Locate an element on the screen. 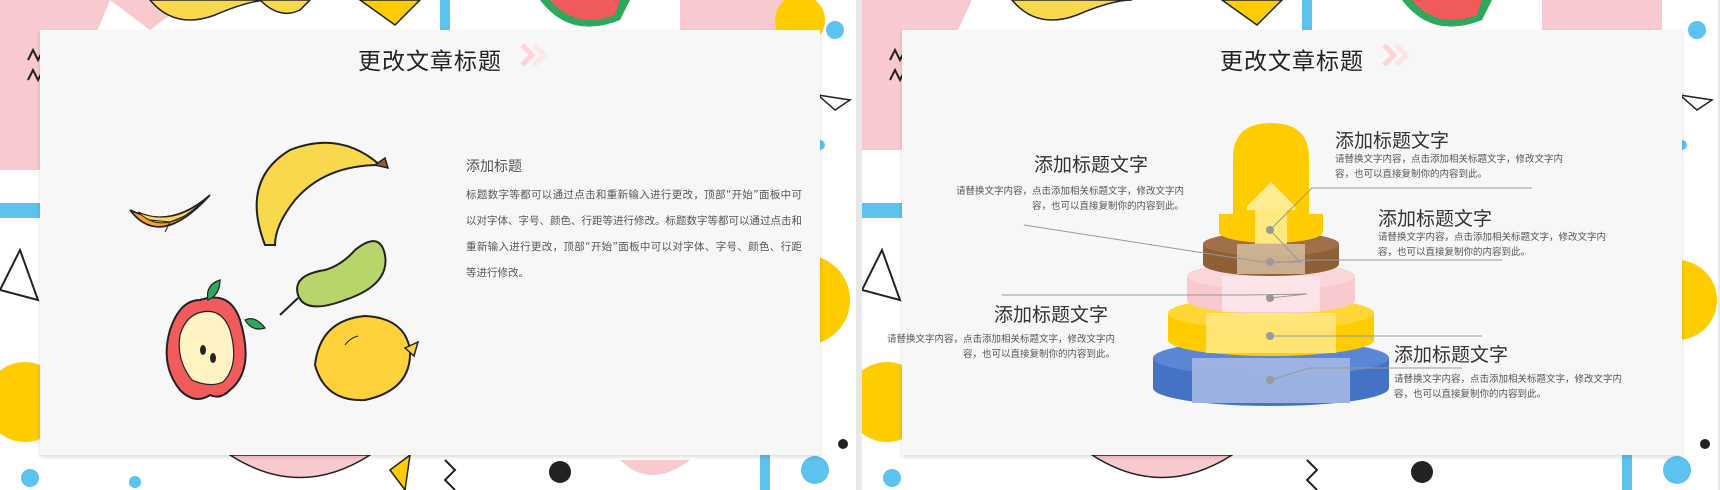  label-text-lower-left: 请替换文字内容，点击添加相关标题文字，修改文字内容，也可以直接复制你的内容到此。 is located at coordinates (1000, 347).